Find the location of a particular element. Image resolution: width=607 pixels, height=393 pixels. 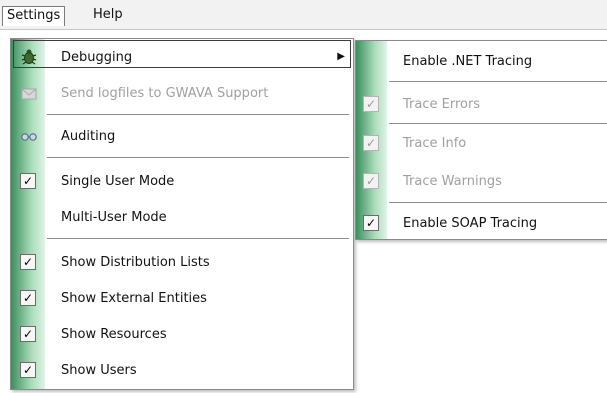

bug-icon is located at coordinates (29, 57).